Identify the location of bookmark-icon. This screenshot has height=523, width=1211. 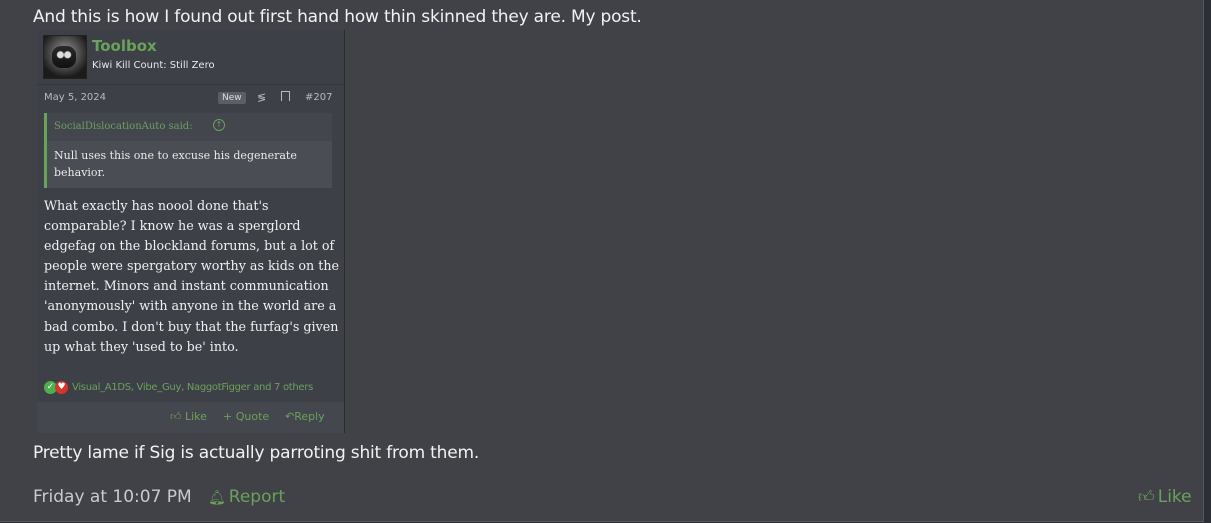
(285, 96).